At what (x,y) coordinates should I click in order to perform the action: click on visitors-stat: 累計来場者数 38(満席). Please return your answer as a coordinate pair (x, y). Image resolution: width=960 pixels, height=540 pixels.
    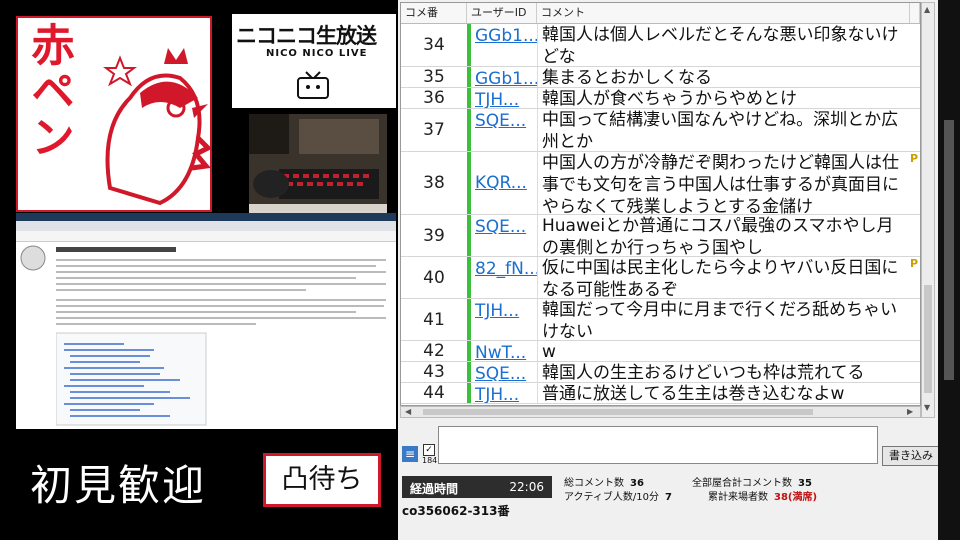
    Looking at the image, I should click on (762, 495).